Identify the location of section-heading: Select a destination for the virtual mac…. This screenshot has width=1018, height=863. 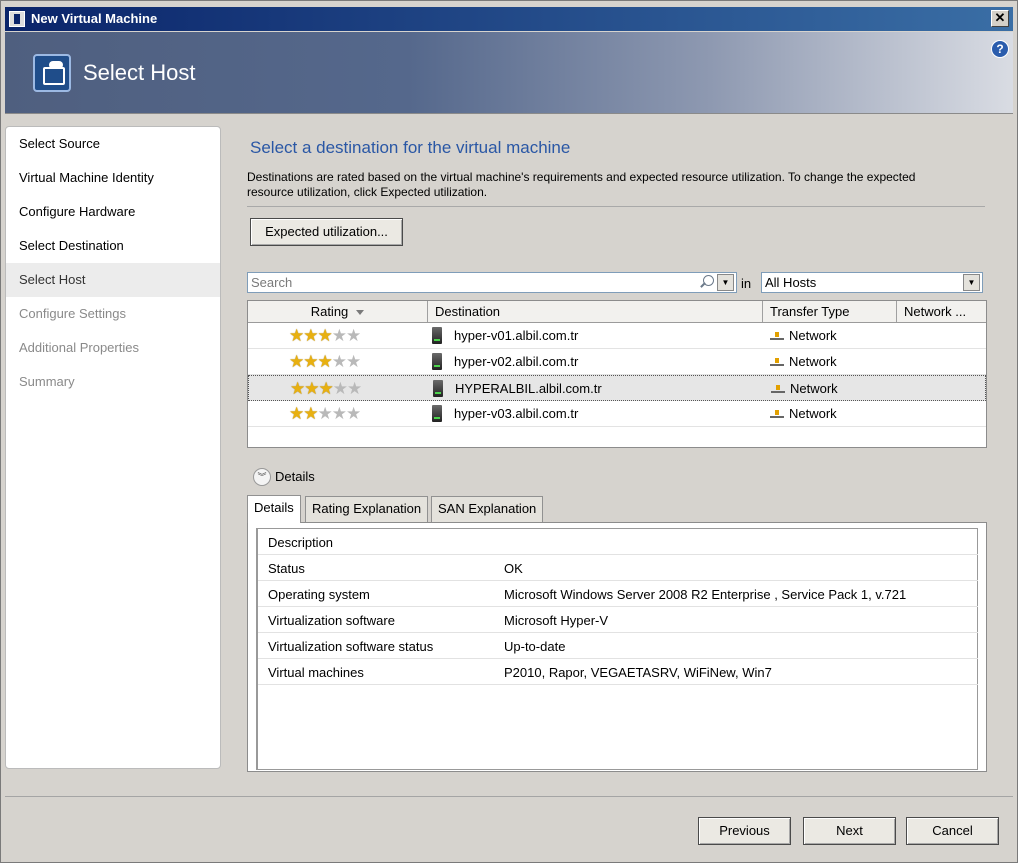
(410, 147).